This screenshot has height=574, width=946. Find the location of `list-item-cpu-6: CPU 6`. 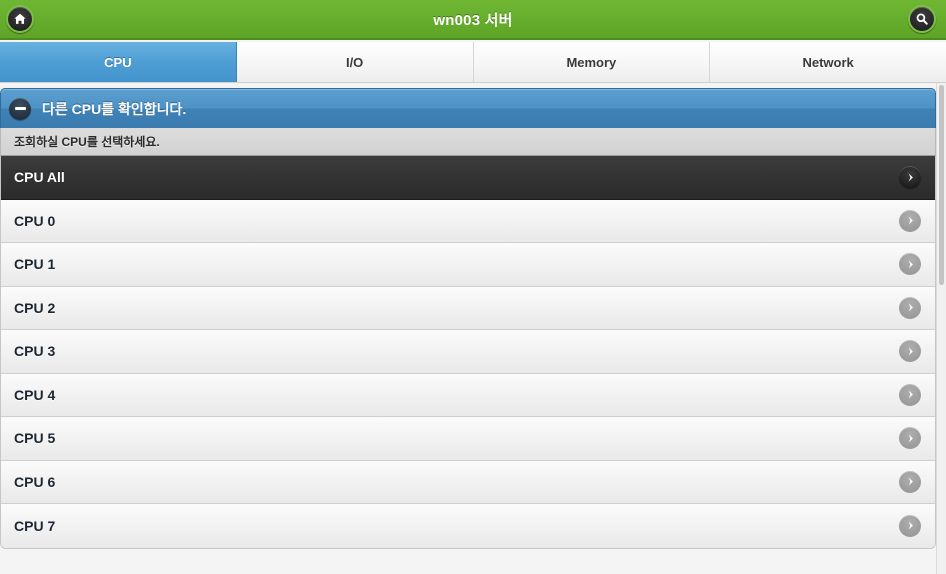

list-item-cpu-6: CPU 6 is located at coordinates (468, 482).